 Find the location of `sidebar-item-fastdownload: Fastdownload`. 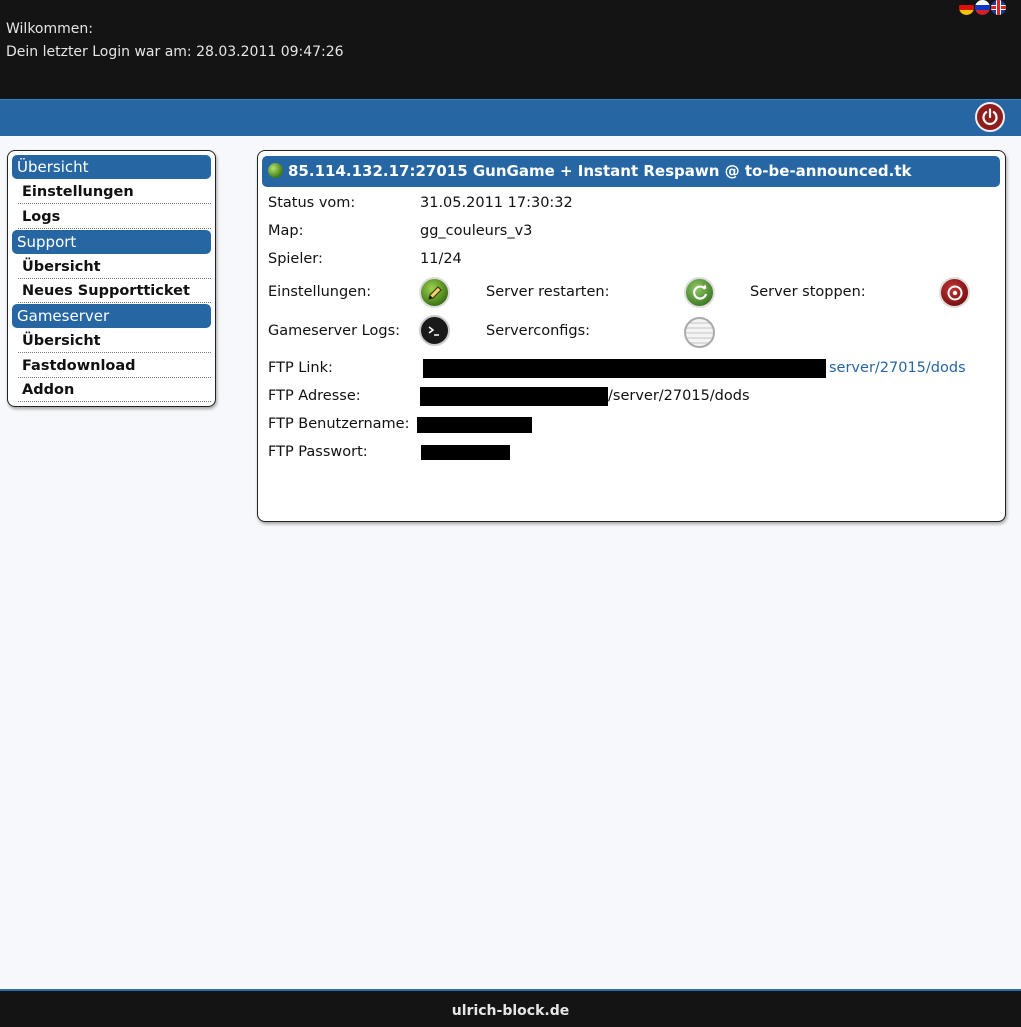

sidebar-item-fastdownload: Fastdownload is located at coordinates (114, 366).